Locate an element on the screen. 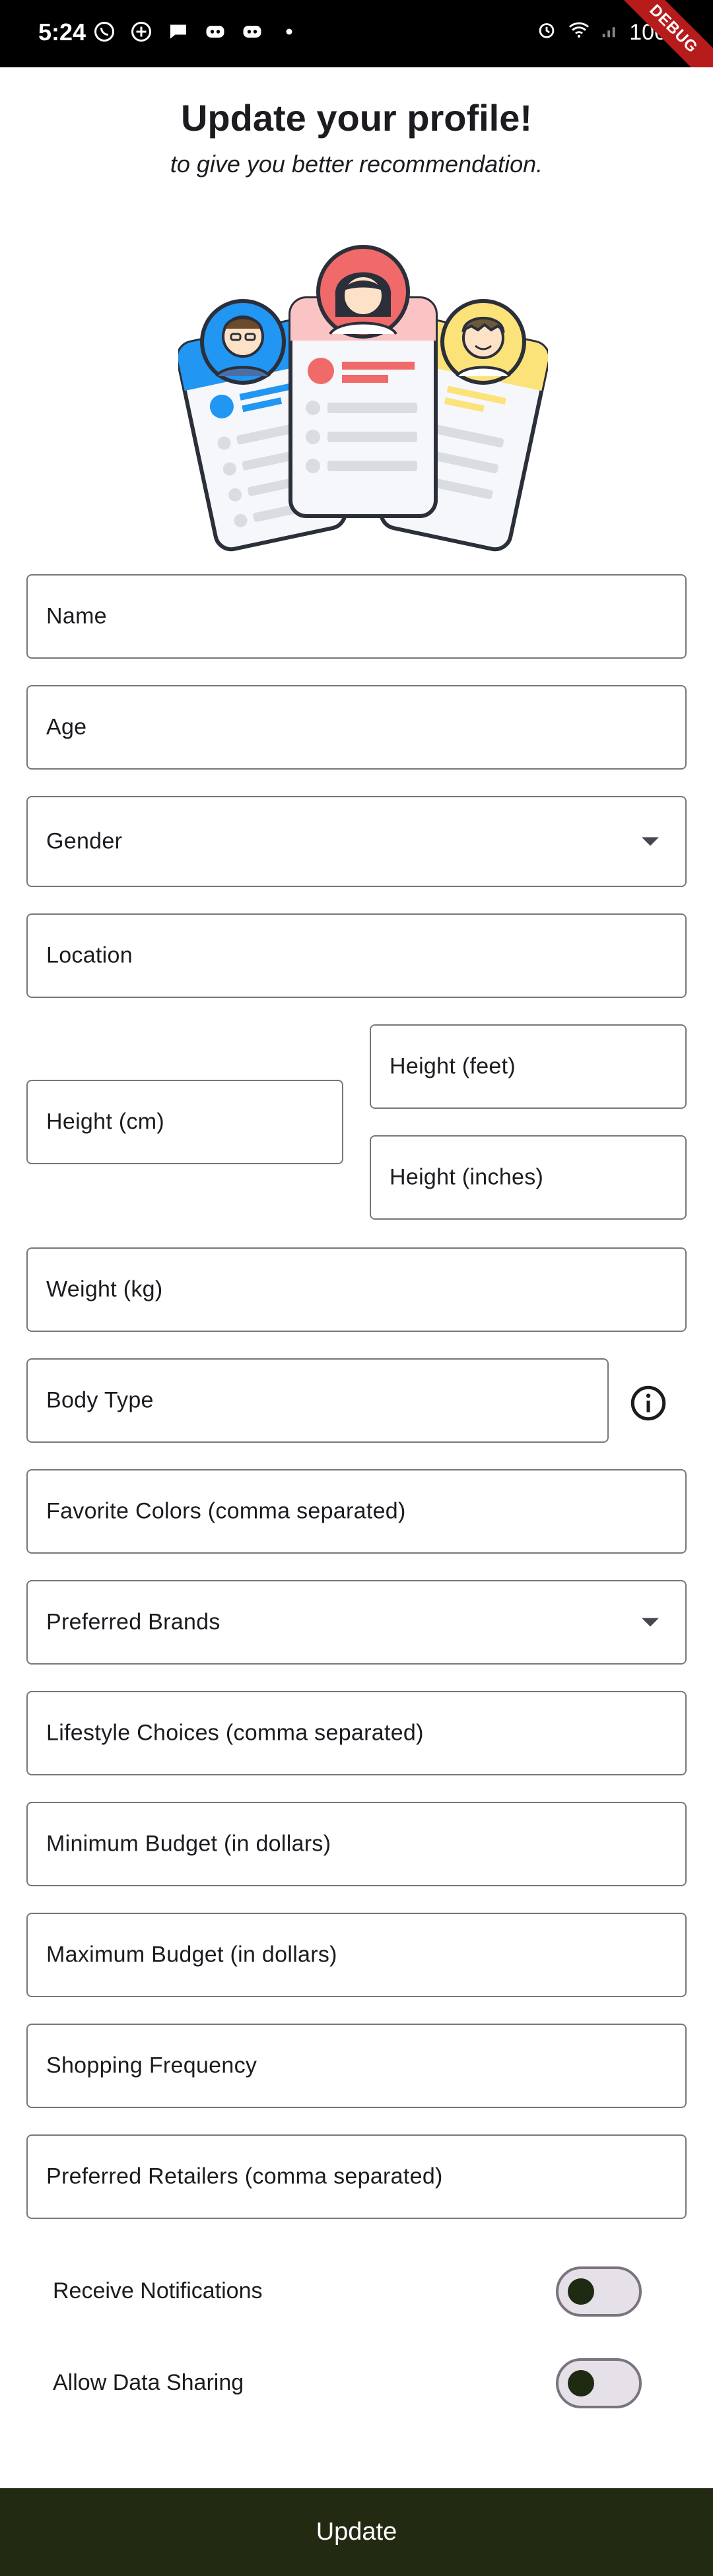 Image resolution: width=713 pixels, height=2576 pixels. profile-cards-illustration is located at coordinates (363, 398).